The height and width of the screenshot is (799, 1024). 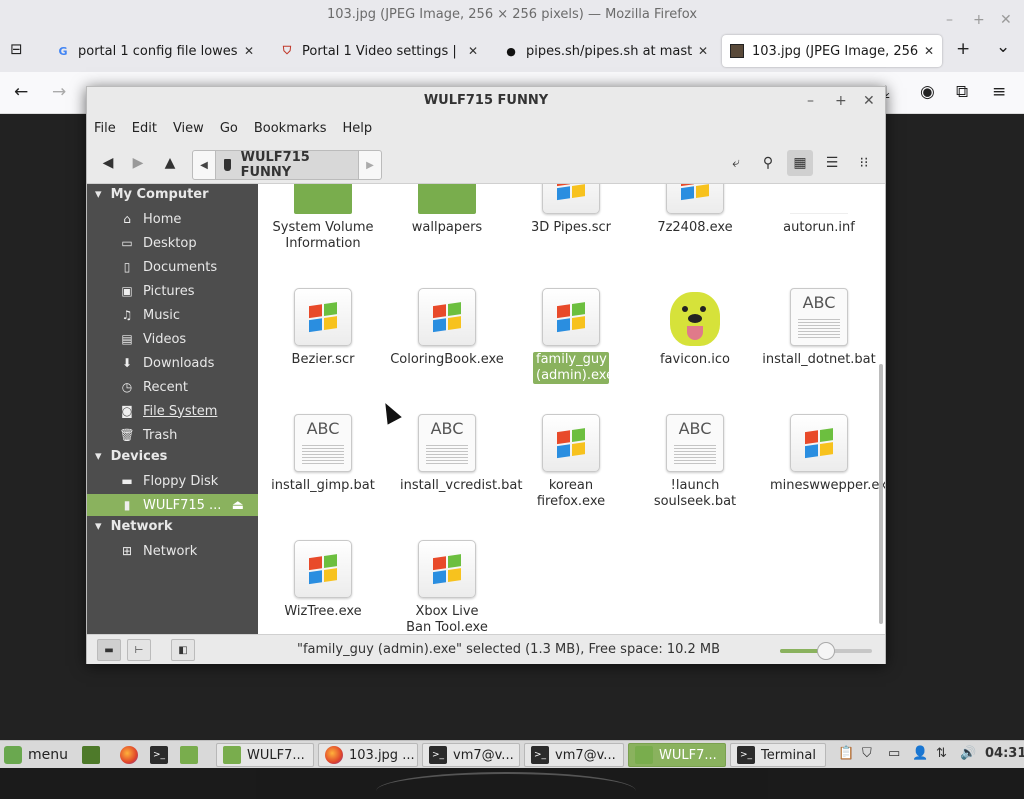 What do you see at coordinates (869, 101) in the screenshot?
I see `close-icon: ✕` at bounding box center [869, 101].